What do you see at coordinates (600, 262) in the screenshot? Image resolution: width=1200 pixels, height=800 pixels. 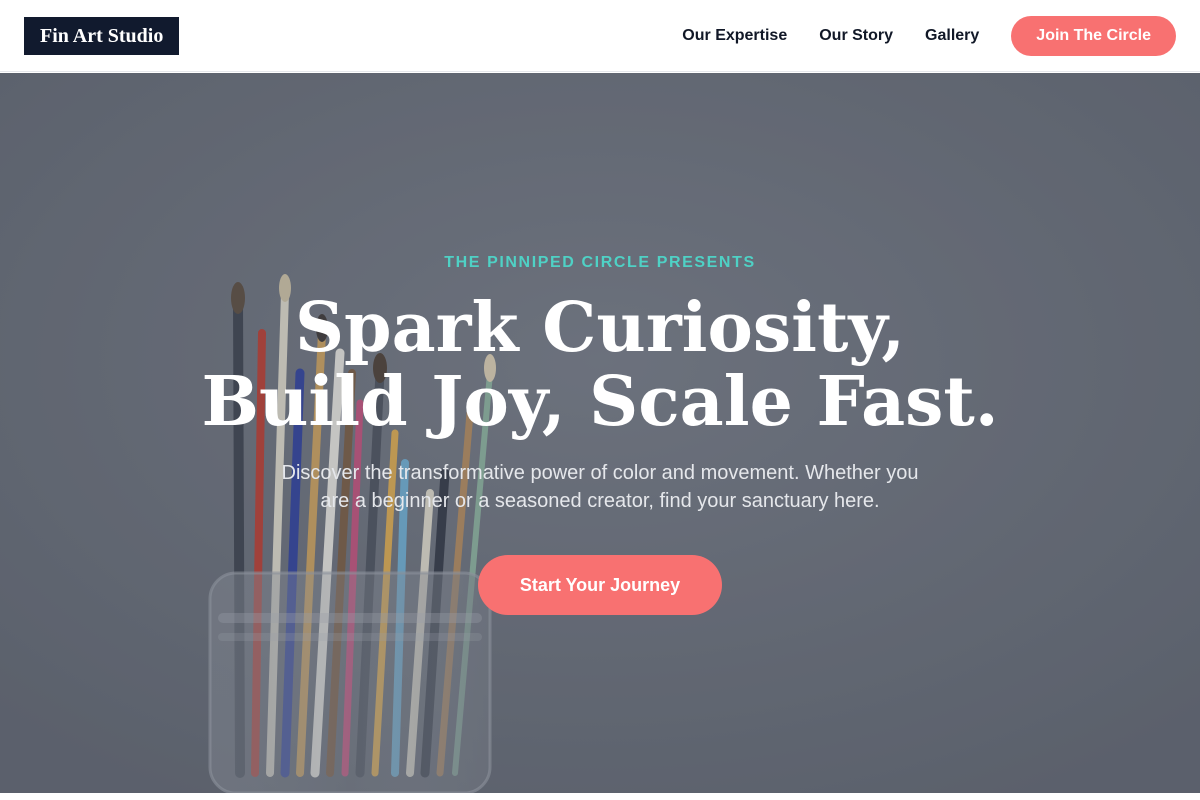 I see `hero-eyebrow: THE PINNIPED CIRCLE PRESENTS` at bounding box center [600, 262].